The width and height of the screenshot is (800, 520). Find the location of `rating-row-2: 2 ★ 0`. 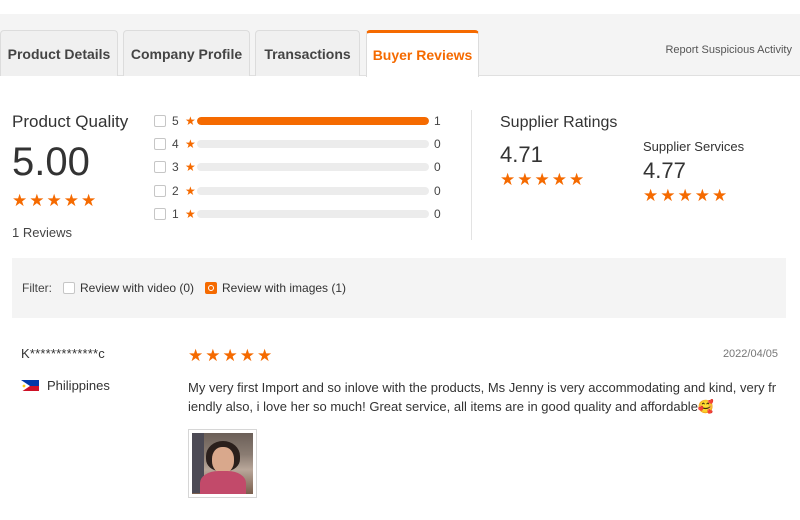

rating-row-2: 2 ★ 0 is located at coordinates (297, 191).